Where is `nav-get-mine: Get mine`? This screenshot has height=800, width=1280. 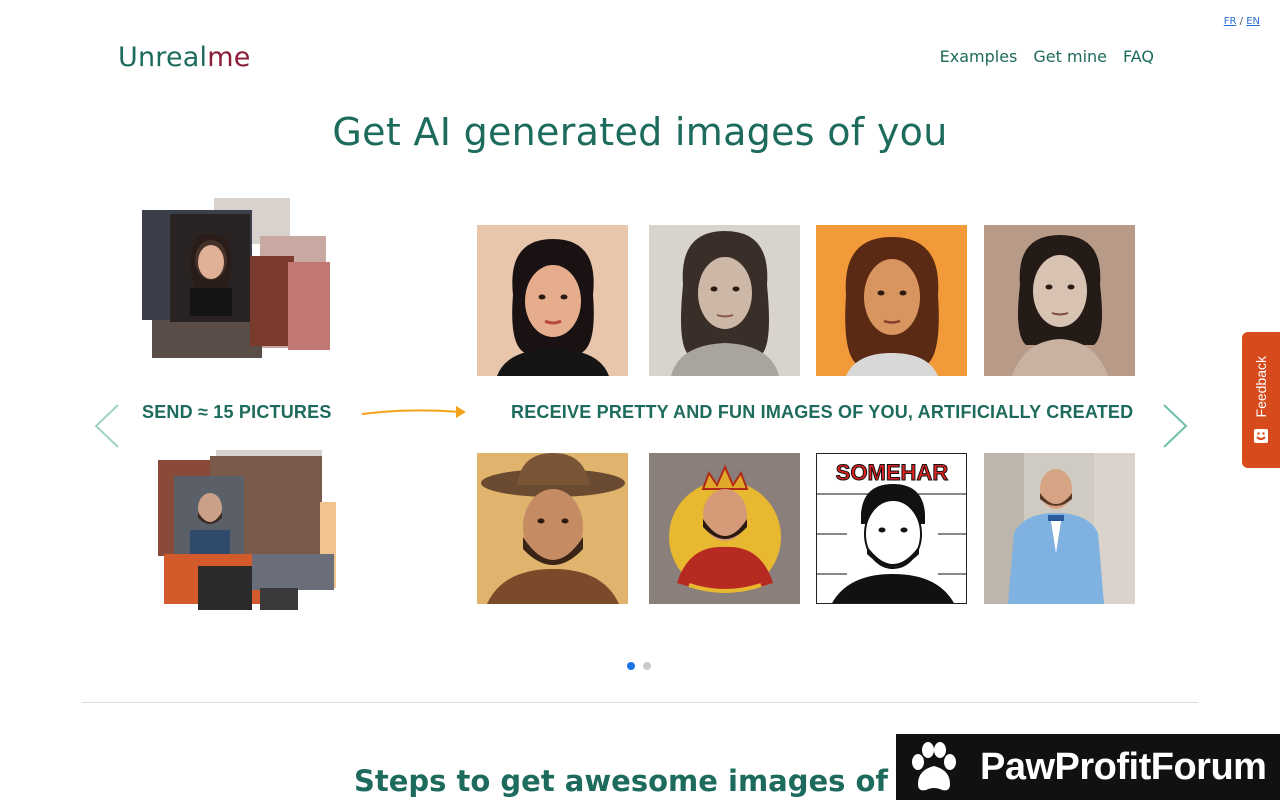
nav-get-mine: Get mine is located at coordinates (1070, 56).